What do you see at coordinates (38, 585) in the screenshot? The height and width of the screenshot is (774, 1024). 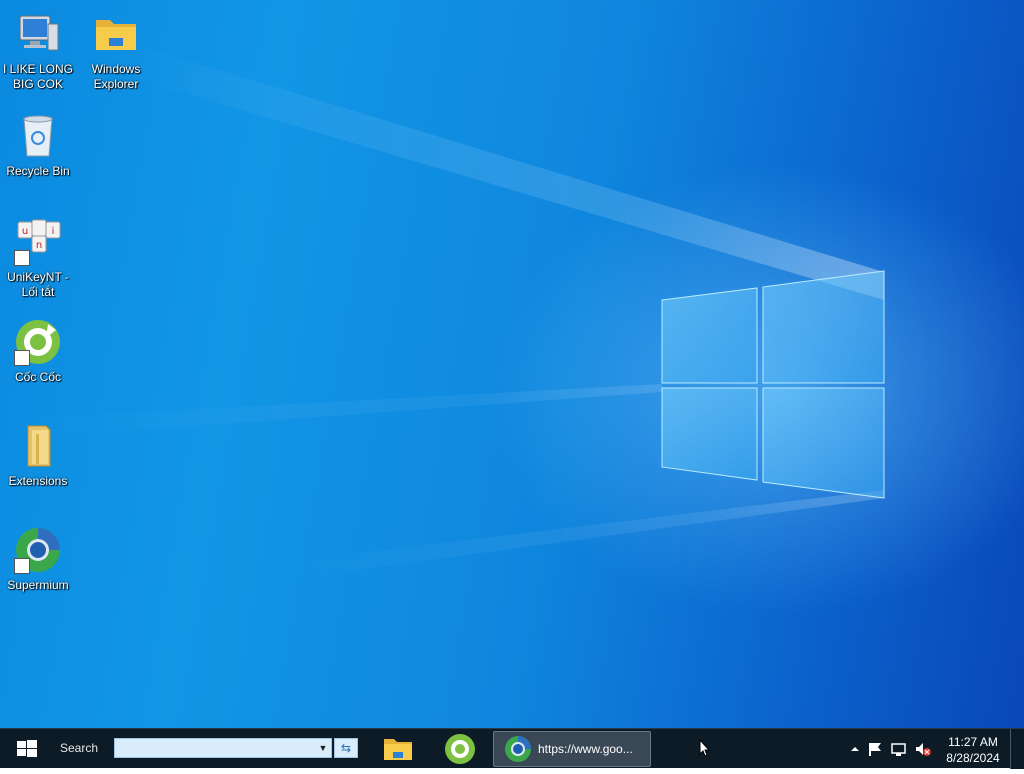 I see `desktop-icon-label: Supermium` at bounding box center [38, 585].